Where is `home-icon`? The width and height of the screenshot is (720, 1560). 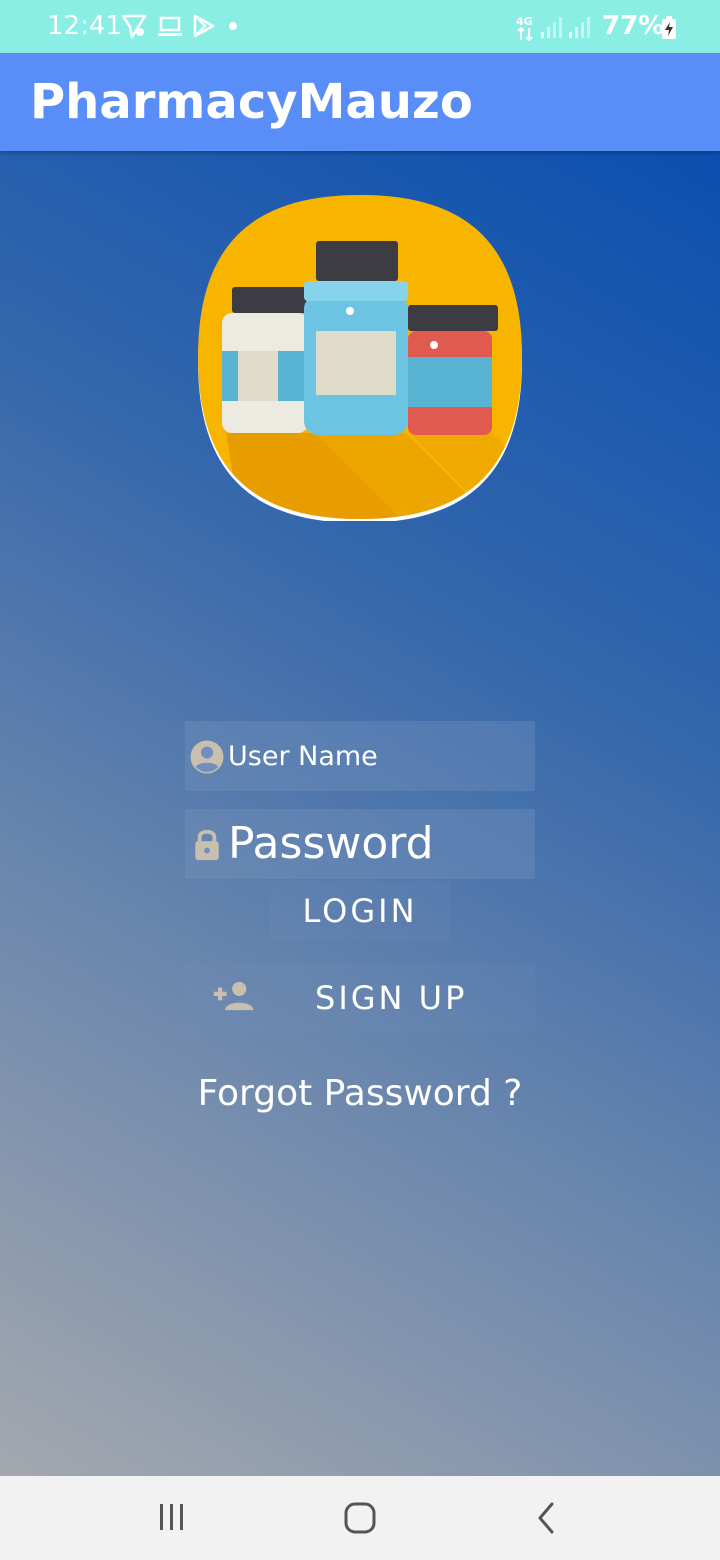
home-icon is located at coordinates (360, 1518).